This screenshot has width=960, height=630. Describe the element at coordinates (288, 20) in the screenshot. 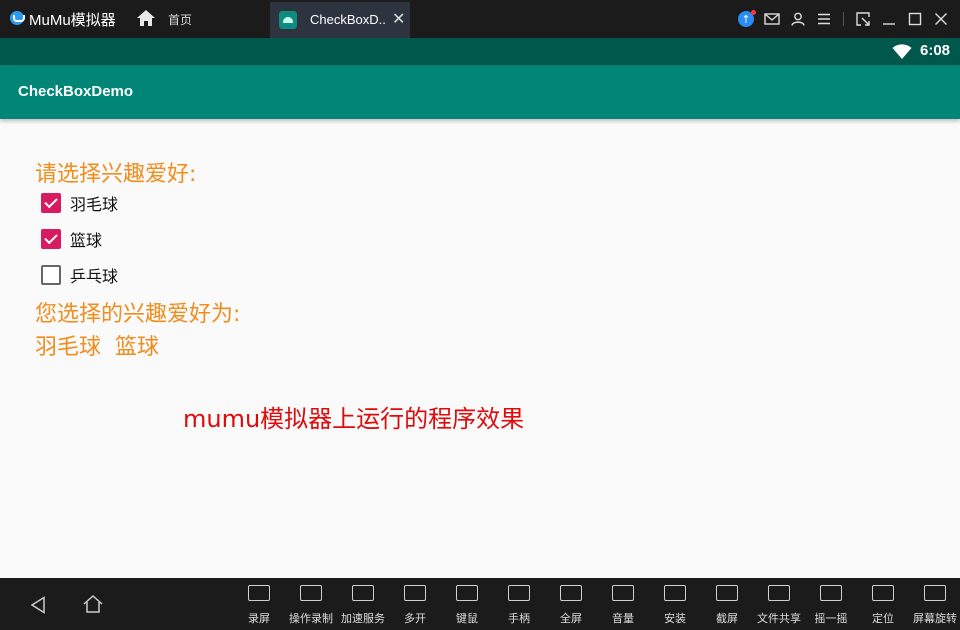

I see `android-app-icon` at that location.